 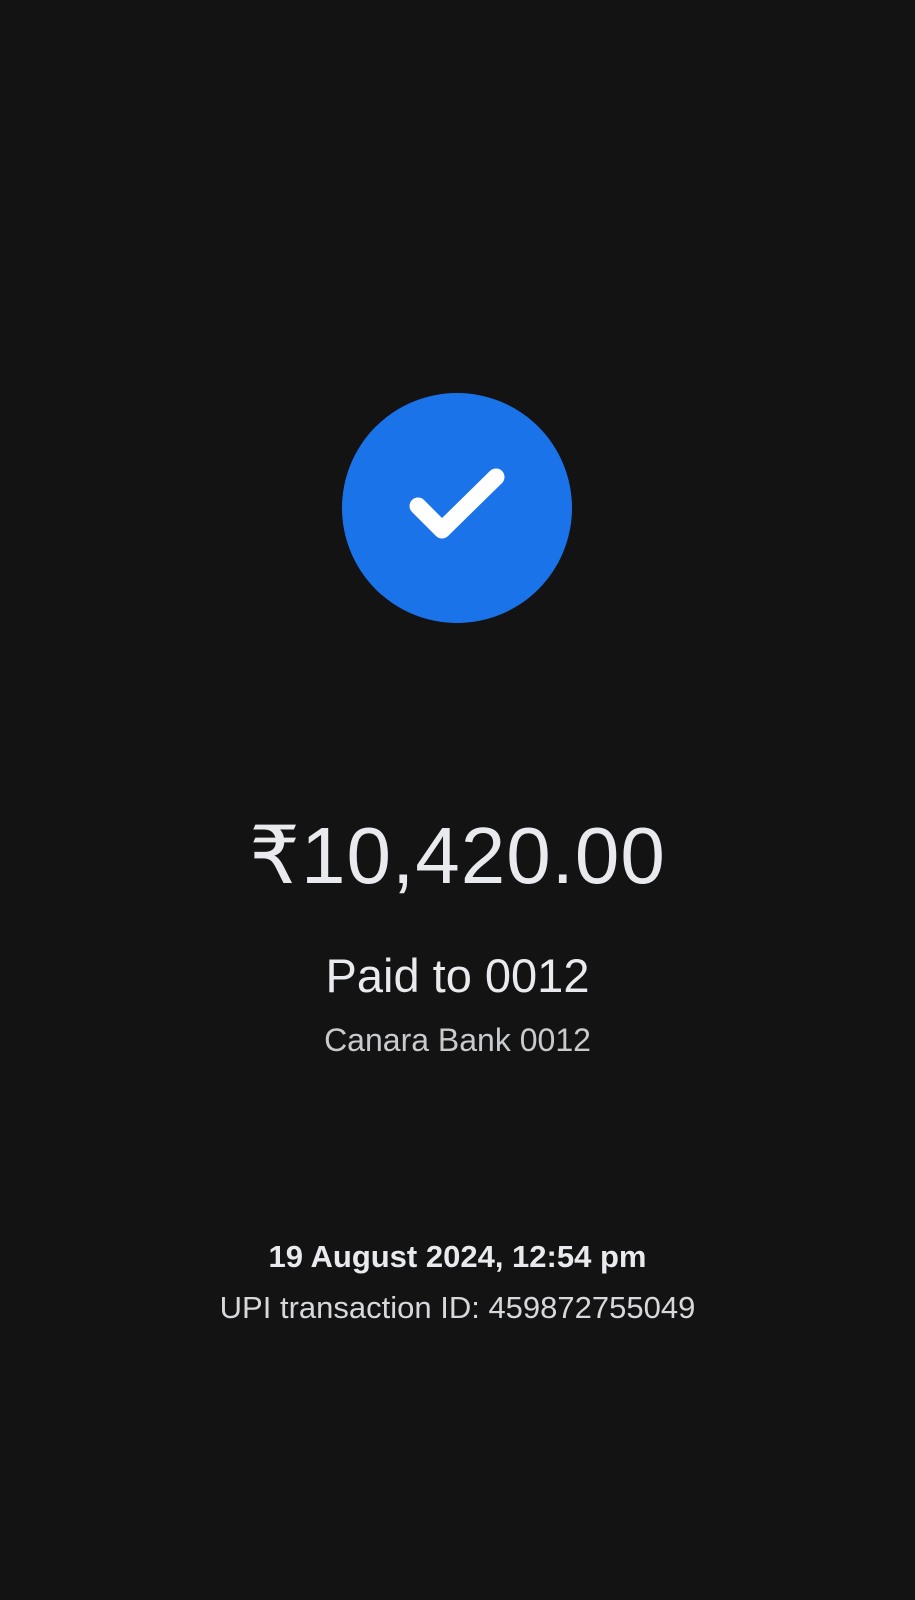 What do you see at coordinates (457, 1307) in the screenshot?
I see `upi-transaction-id: UPI transaction ID: 459872755049` at bounding box center [457, 1307].